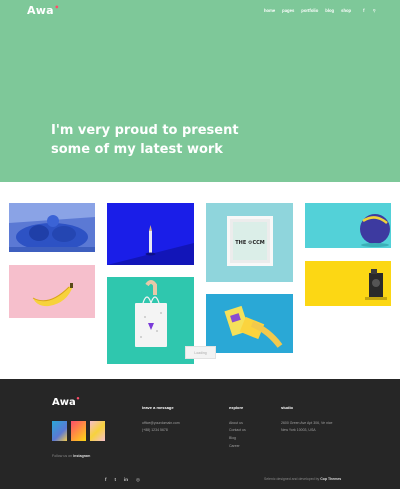  Describe the element at coordinates (71, 456) in the screenshot. I see `follow-us-text: Follow us on Instagram` at that location.